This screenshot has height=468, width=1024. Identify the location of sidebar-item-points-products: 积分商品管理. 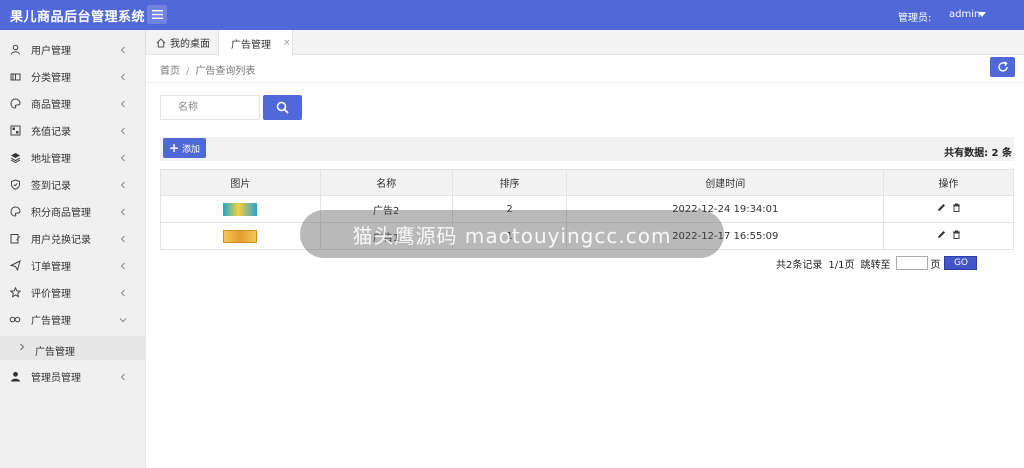
(73, 211).